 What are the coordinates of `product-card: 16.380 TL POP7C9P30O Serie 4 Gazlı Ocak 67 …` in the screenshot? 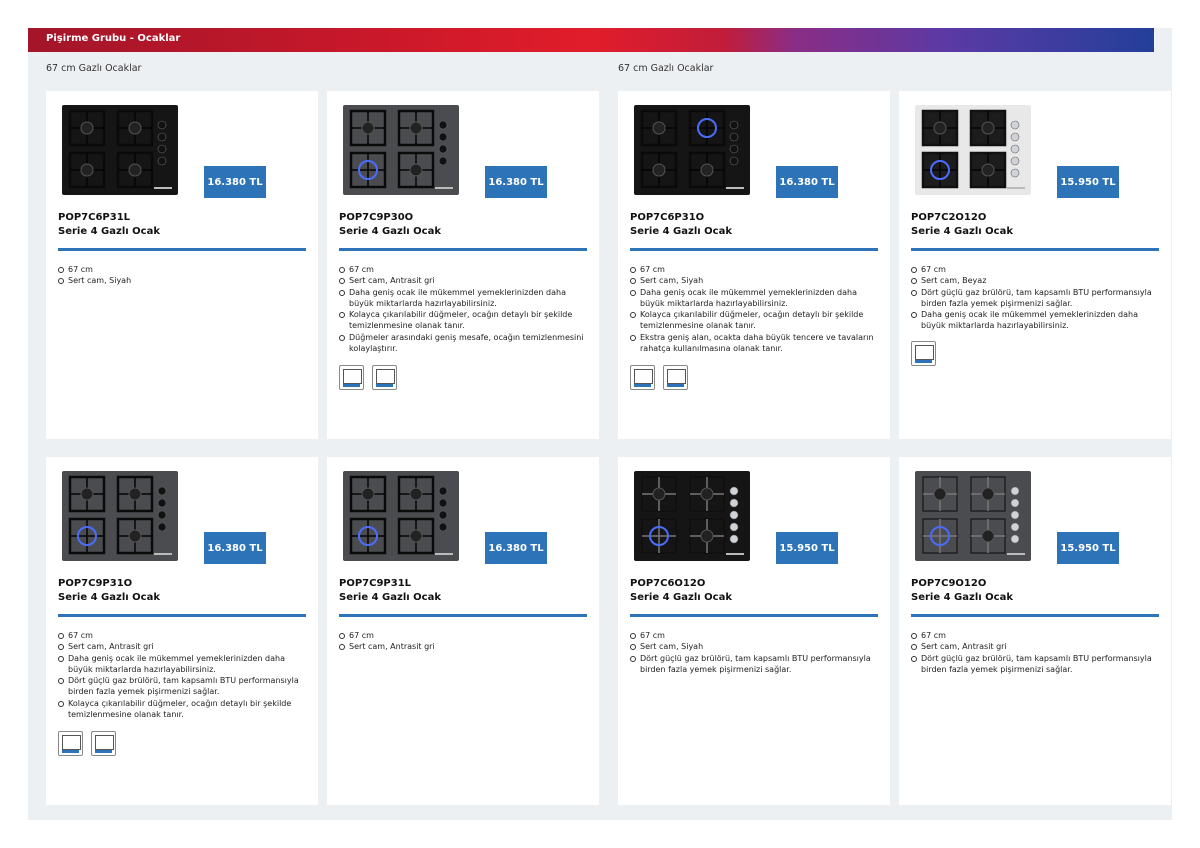 It's located at (463, 265).